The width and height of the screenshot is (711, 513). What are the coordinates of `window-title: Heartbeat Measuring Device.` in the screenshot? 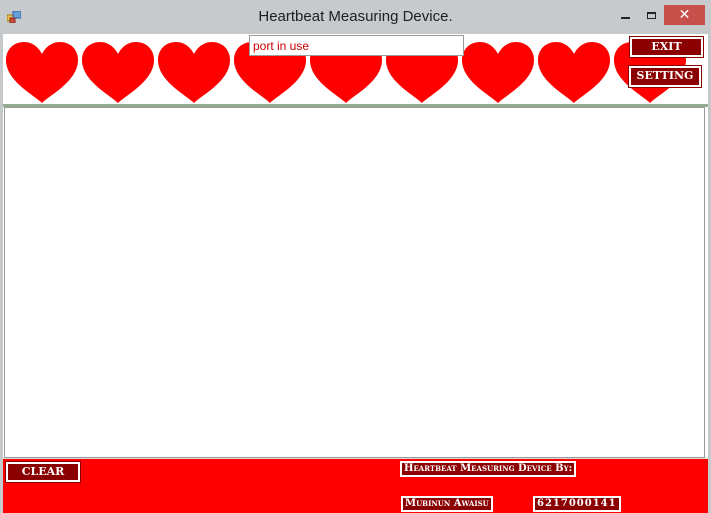 It's located at (355, 16).